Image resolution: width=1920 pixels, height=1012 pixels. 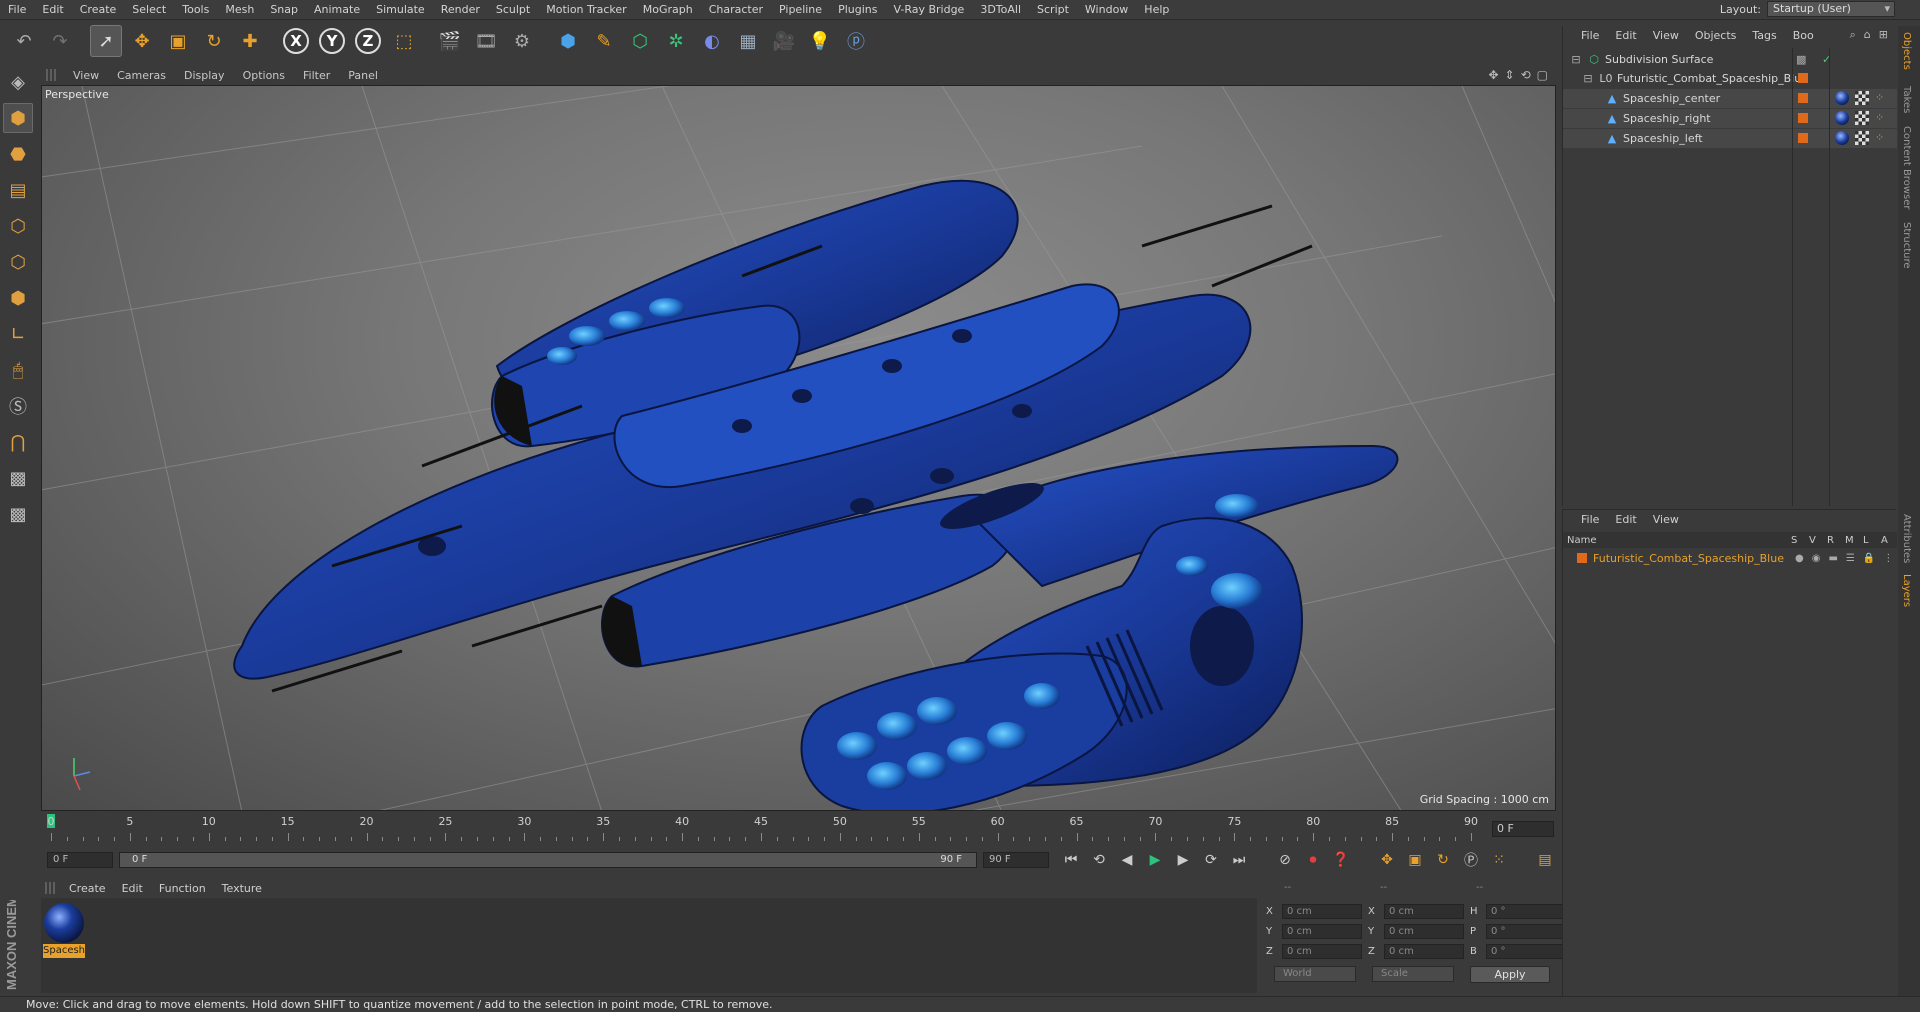 I want to click on model-mode-icon: ⬢, so click(x=18, y=118).